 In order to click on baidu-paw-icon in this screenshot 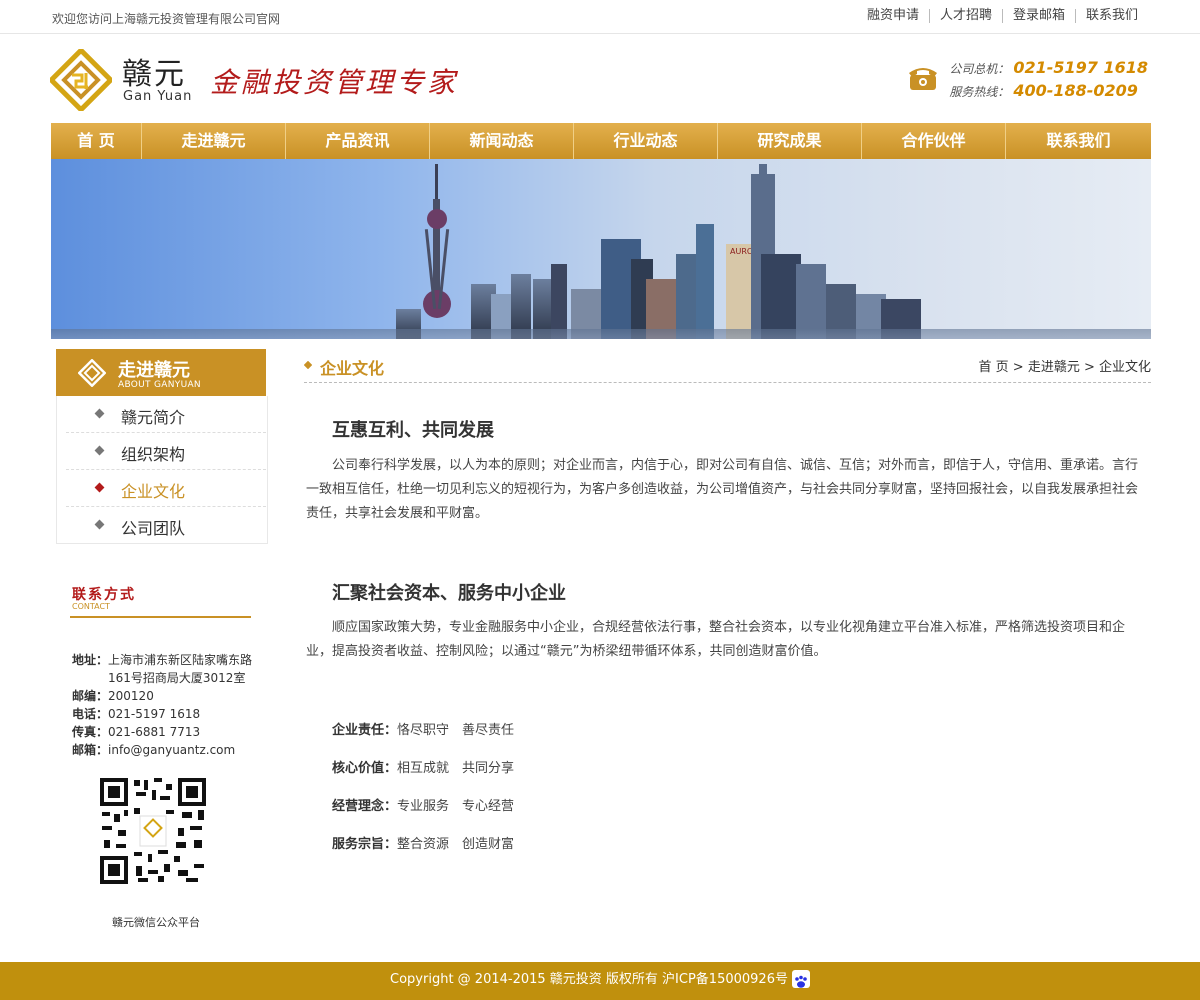, I will do `click(800, 978)`.